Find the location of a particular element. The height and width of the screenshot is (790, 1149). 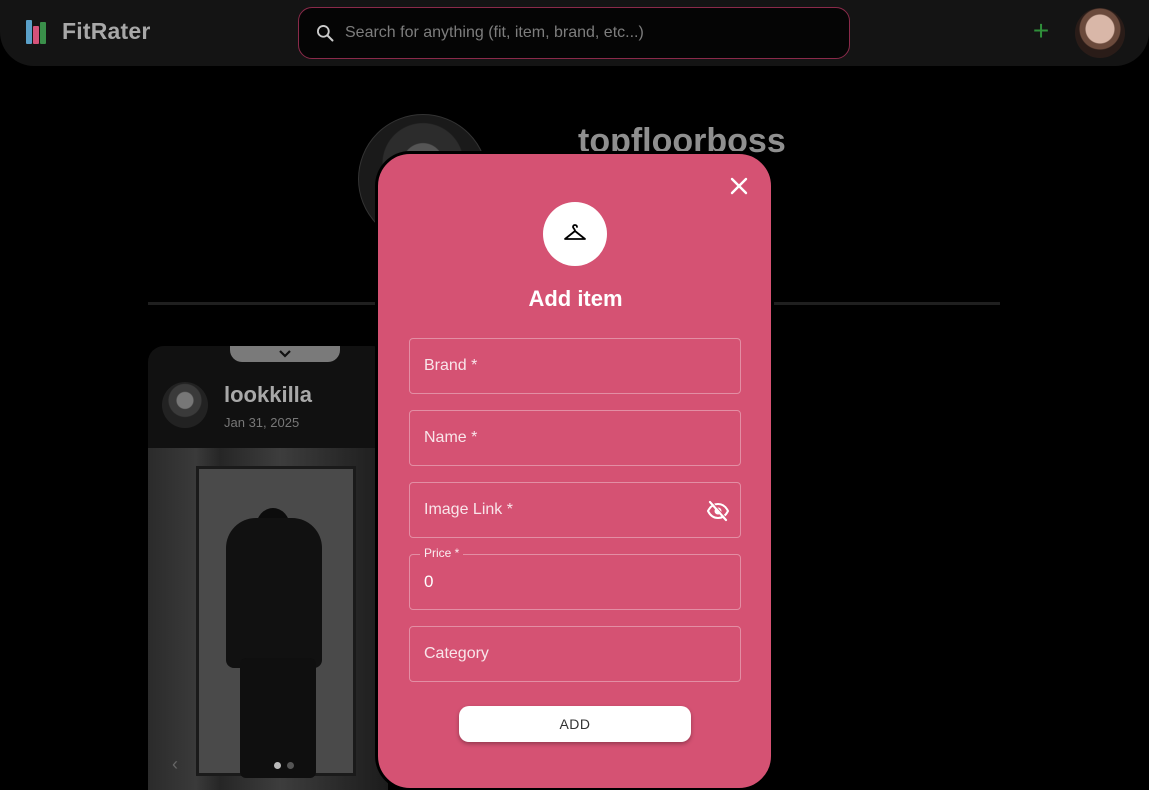

post-date: Jan 31, 2025 is located at coordinates (262, 422).